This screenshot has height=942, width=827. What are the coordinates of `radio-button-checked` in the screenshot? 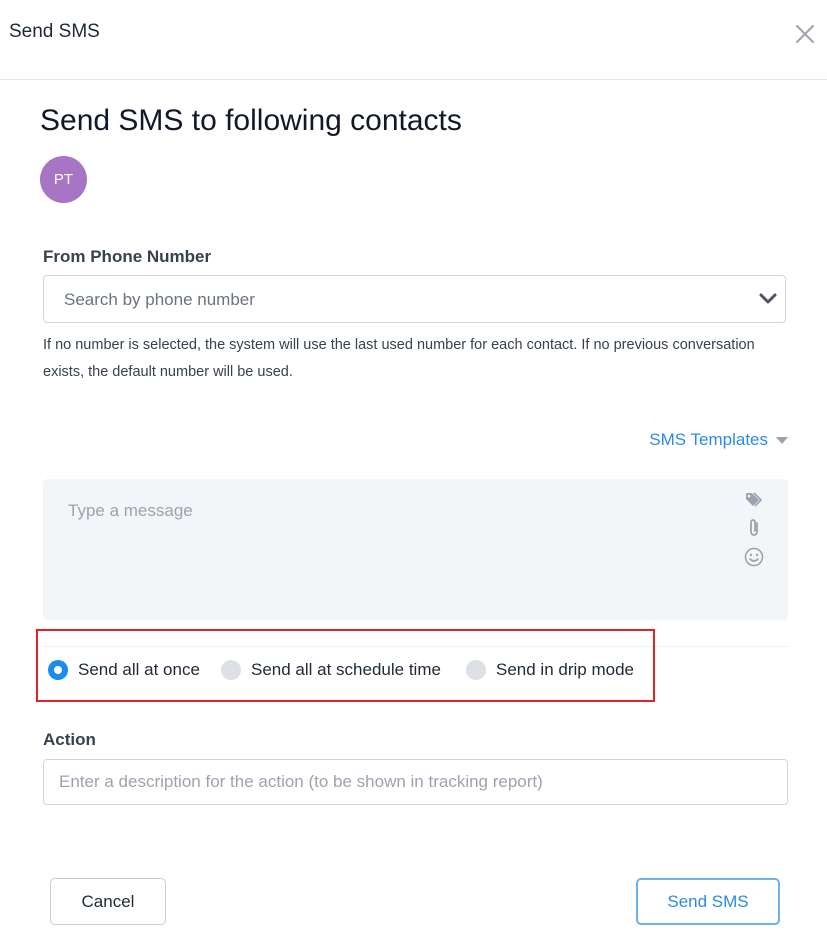 It's located at (58, 670).